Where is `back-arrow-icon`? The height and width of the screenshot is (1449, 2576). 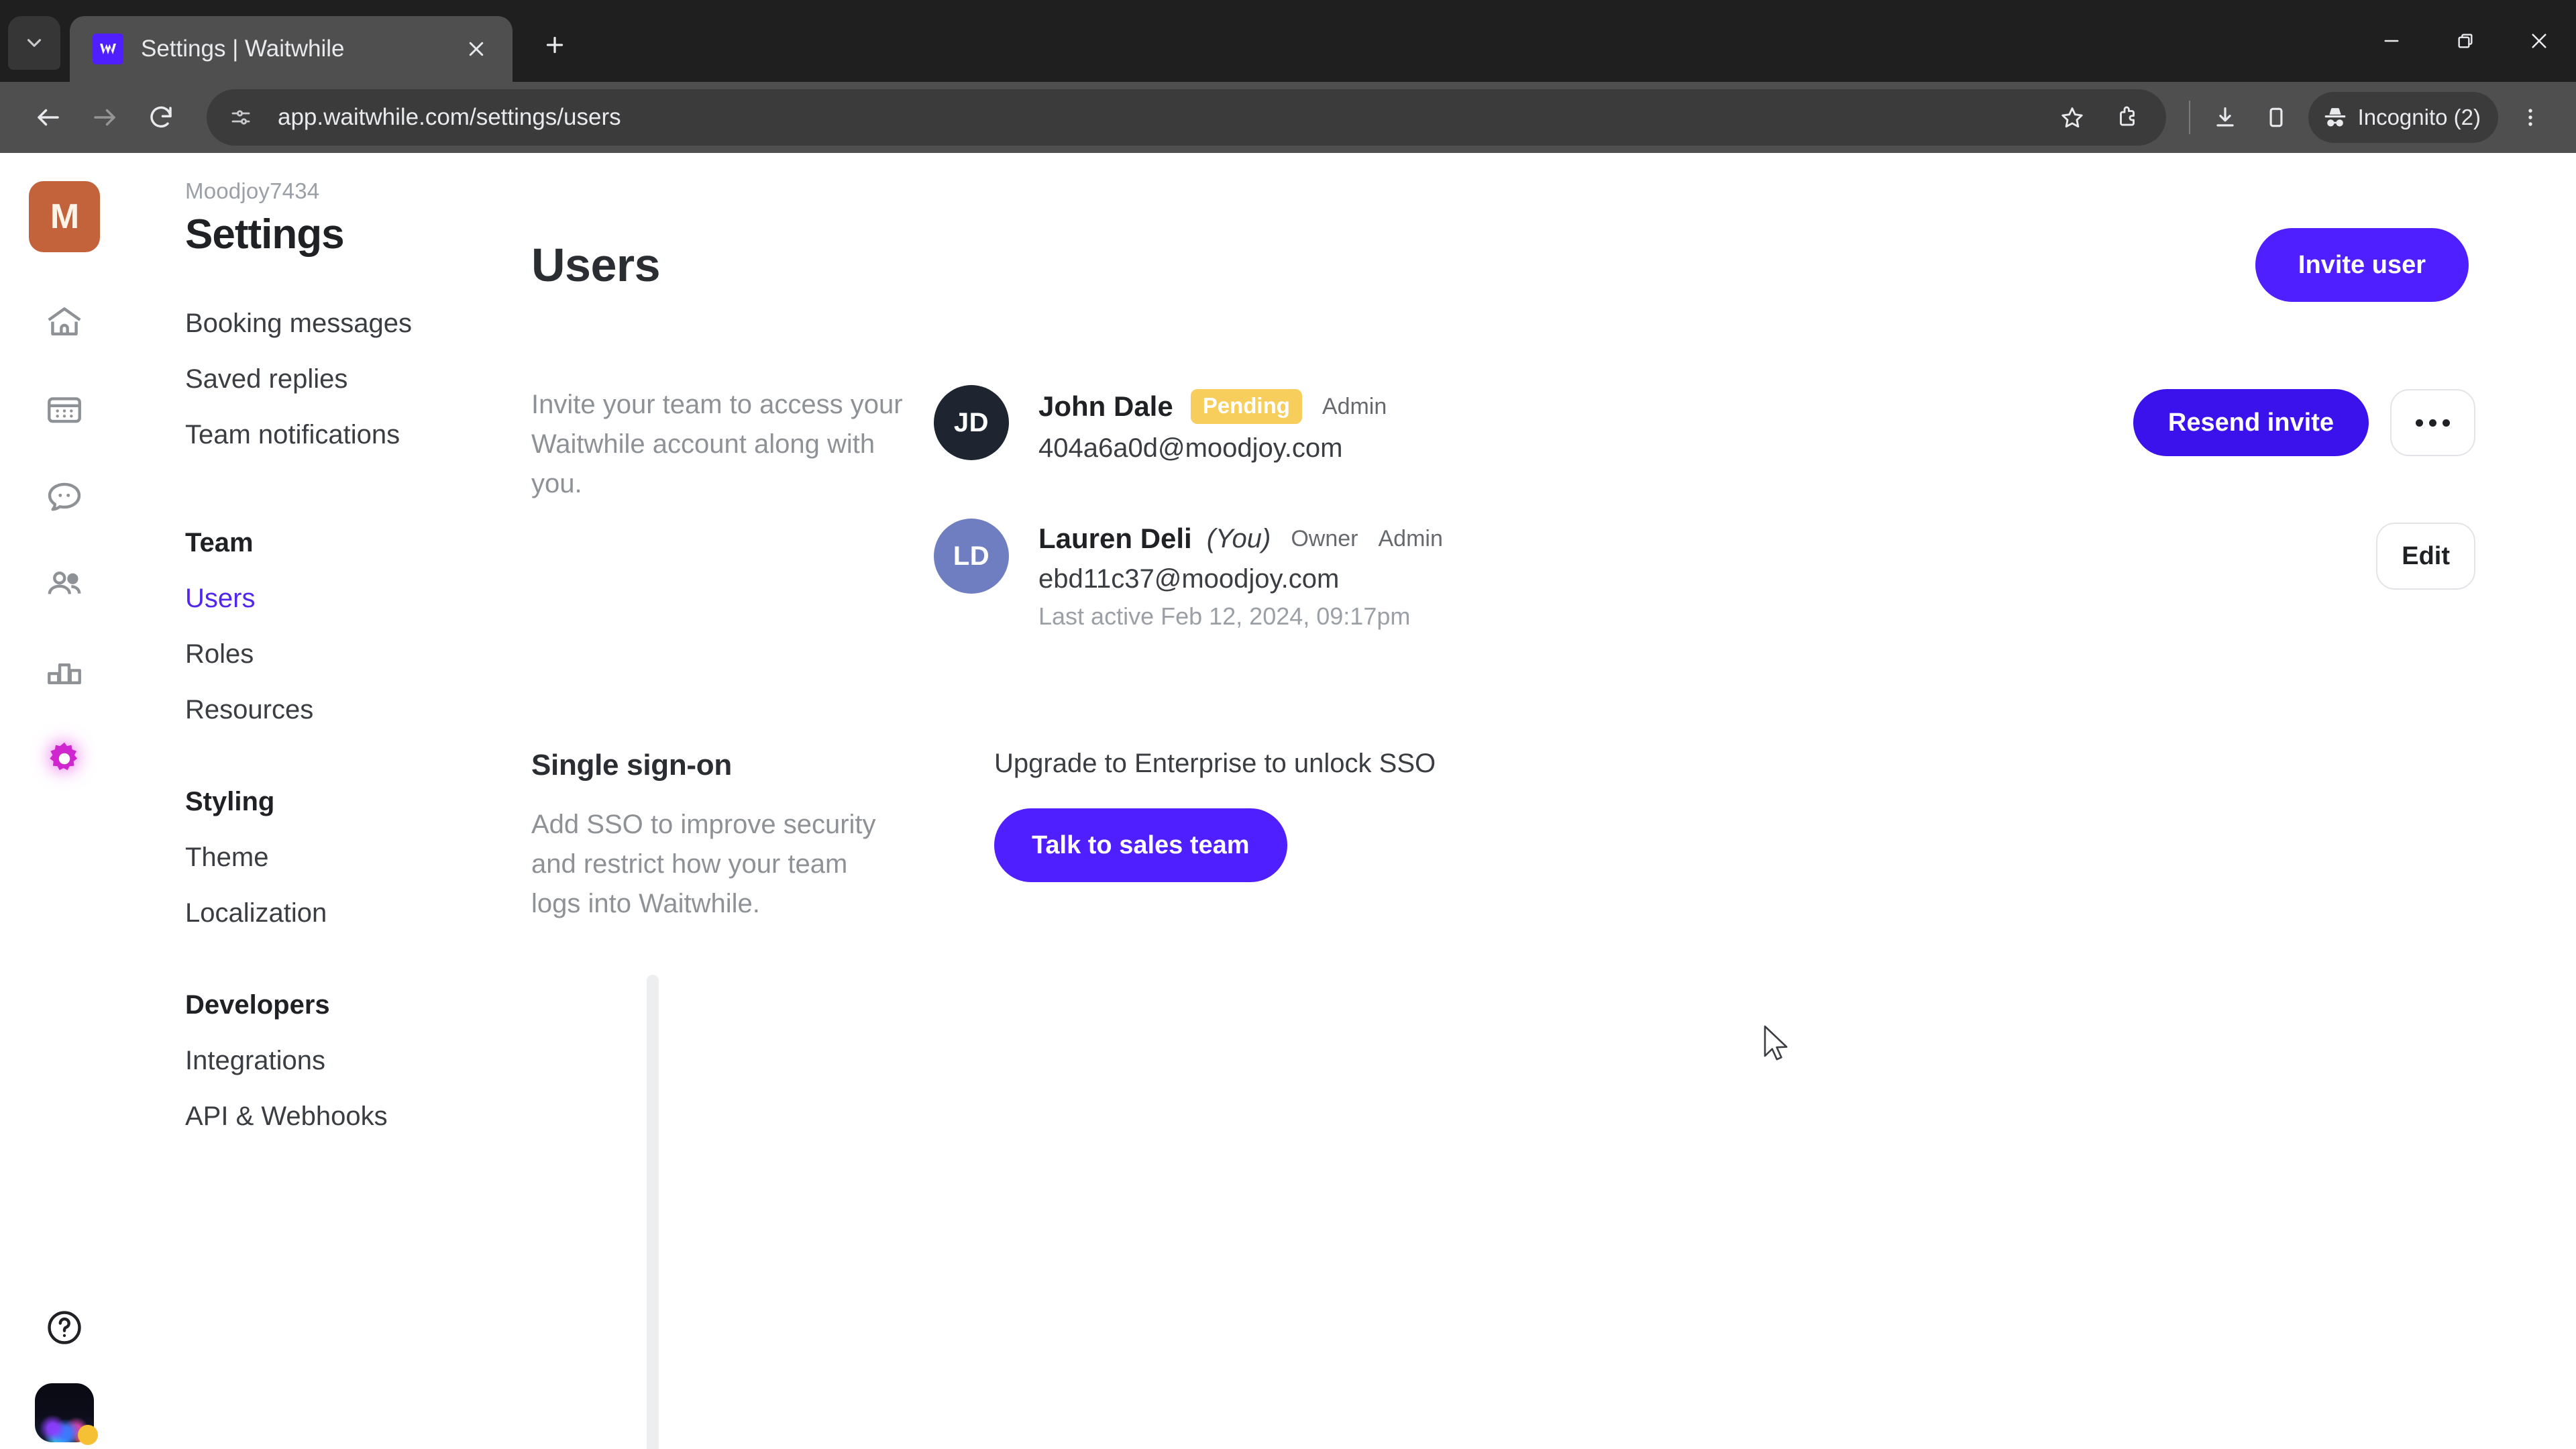
back-arrow-icon is located at coordinates (48, 117).